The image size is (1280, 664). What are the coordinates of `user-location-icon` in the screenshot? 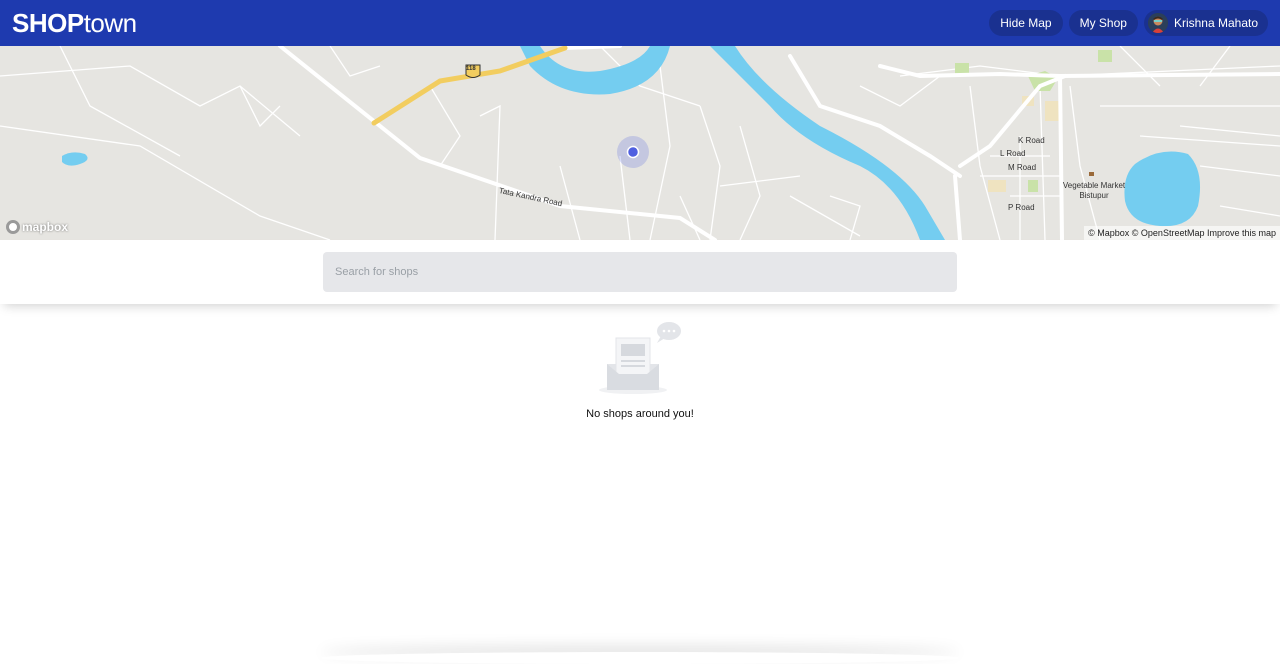 It's located at (633, 152).